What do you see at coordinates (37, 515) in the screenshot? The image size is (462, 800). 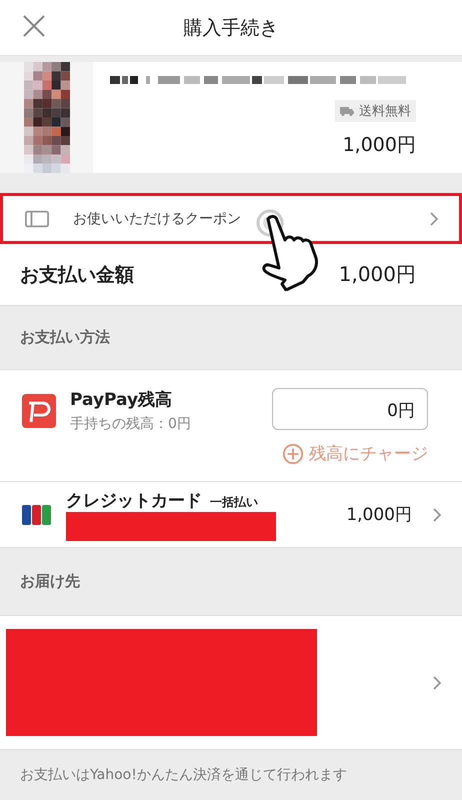 I see `card-brand-icon` at bounding box center [37, 515].